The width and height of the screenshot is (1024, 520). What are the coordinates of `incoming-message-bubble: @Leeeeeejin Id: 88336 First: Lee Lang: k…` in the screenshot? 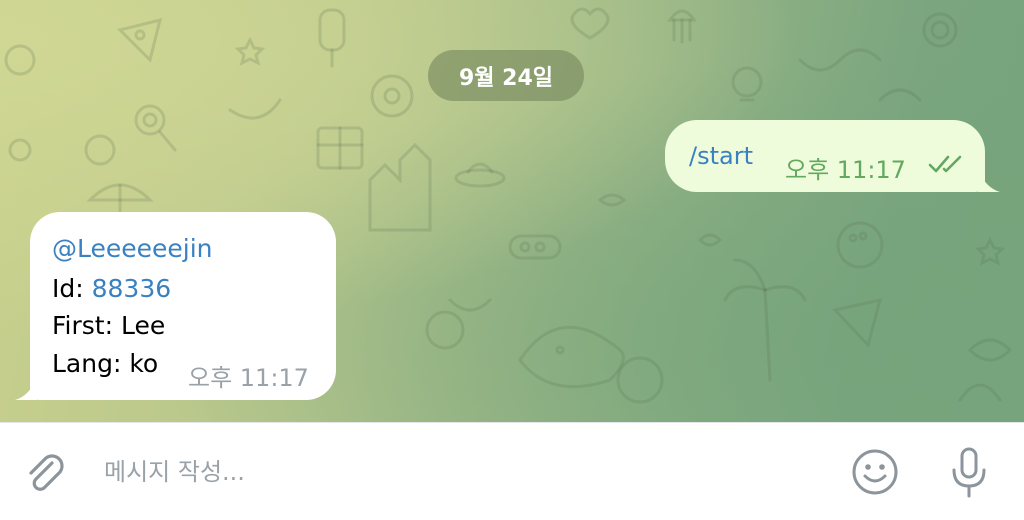 It's located at (175, 306).